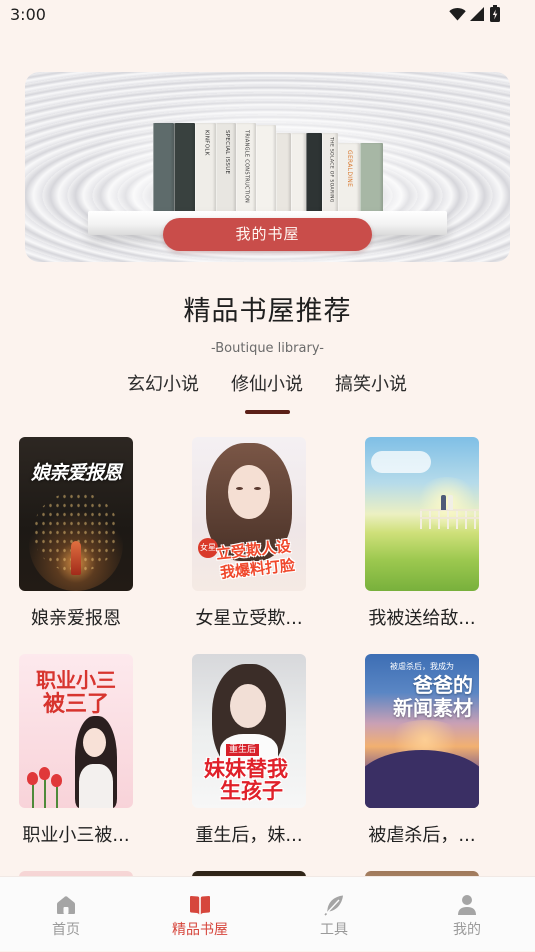 This screenshot has height=952, width=535. I want to click on book-card: 娘亲爱报恩 娘亲爱报恩, so click(76, 534).